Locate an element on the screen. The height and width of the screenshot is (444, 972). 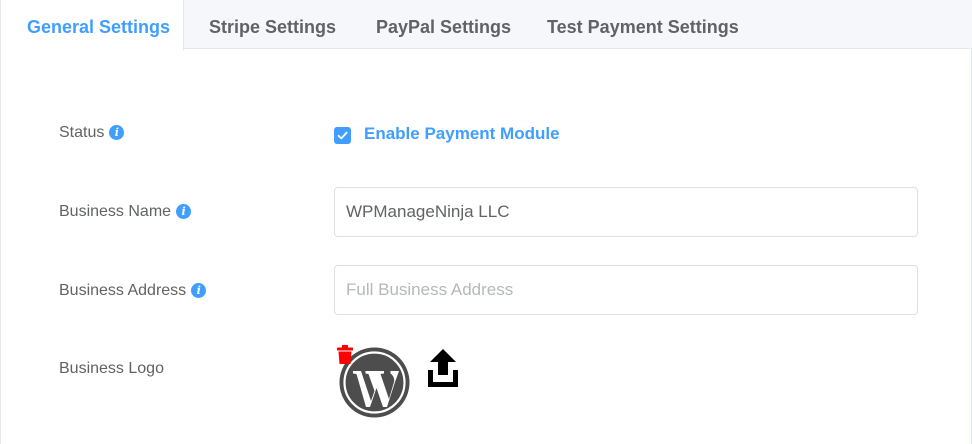
status-label: Status is located at coordinates (82, 132).